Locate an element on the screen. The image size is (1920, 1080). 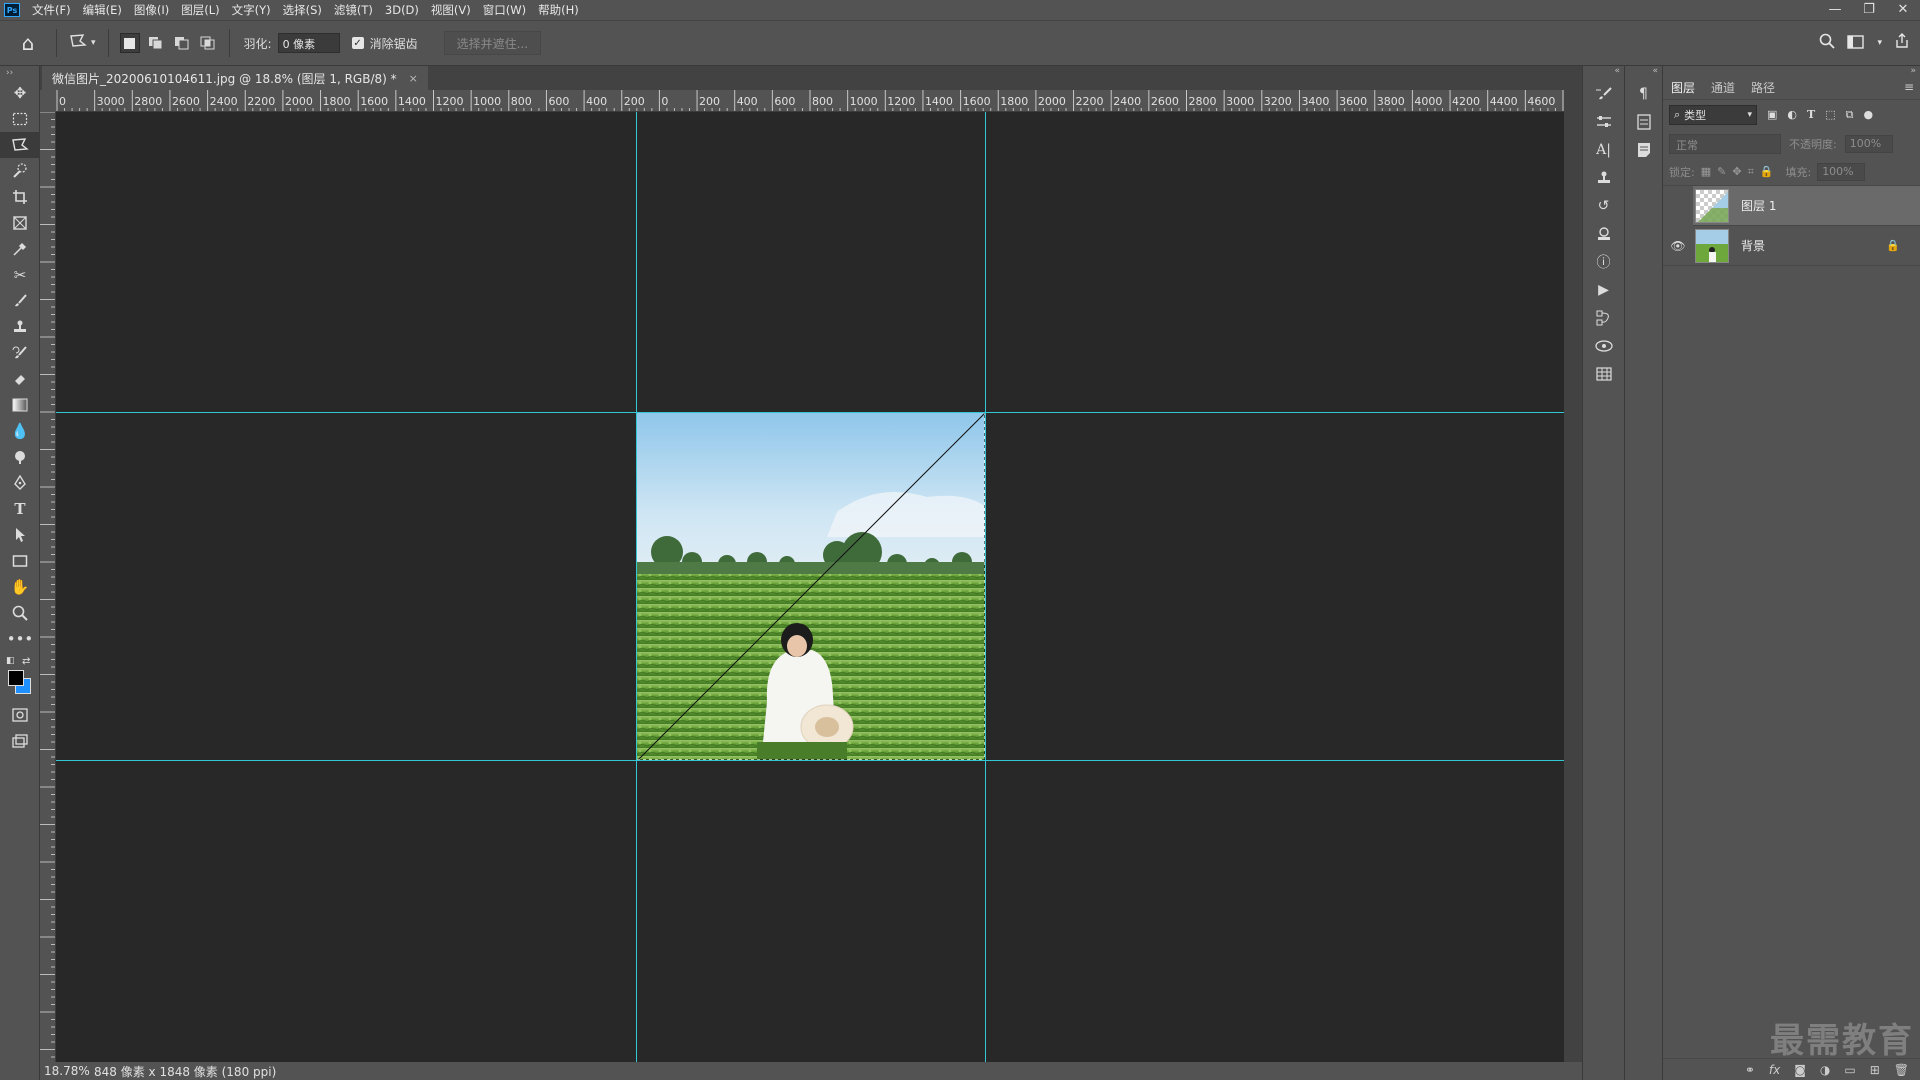
menu-window: 窗口(W) is located at coordinates (504, 10).